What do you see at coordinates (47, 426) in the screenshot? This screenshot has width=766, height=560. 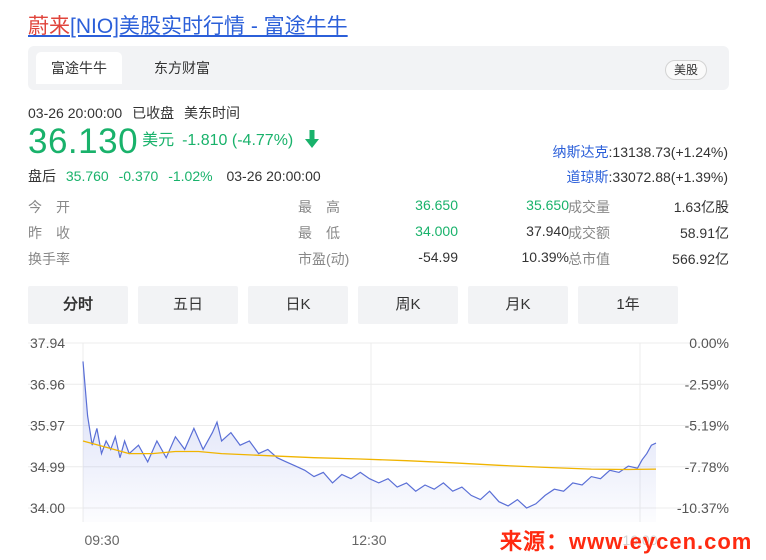 I see `y-tick-label: 35.97` at bounding box center [47, 426].